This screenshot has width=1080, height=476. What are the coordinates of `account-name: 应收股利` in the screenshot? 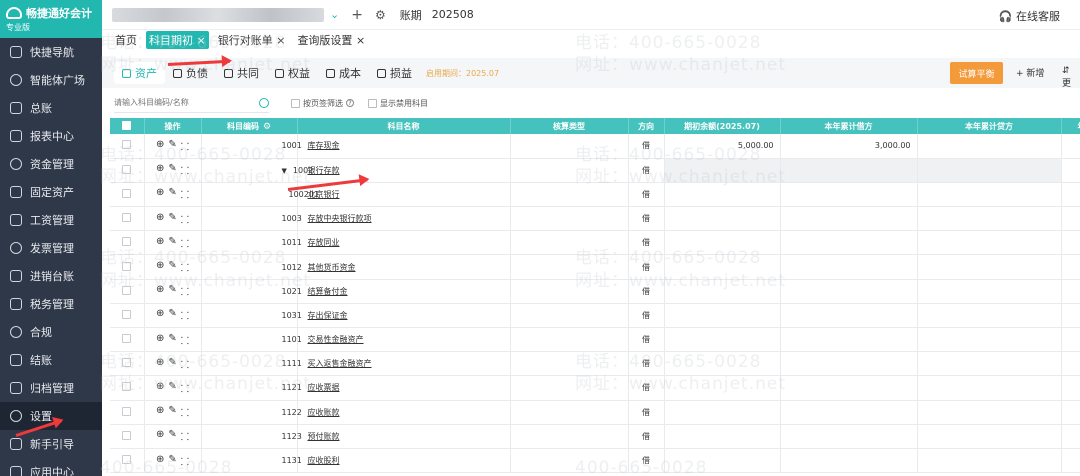 It's located at (404, 461).